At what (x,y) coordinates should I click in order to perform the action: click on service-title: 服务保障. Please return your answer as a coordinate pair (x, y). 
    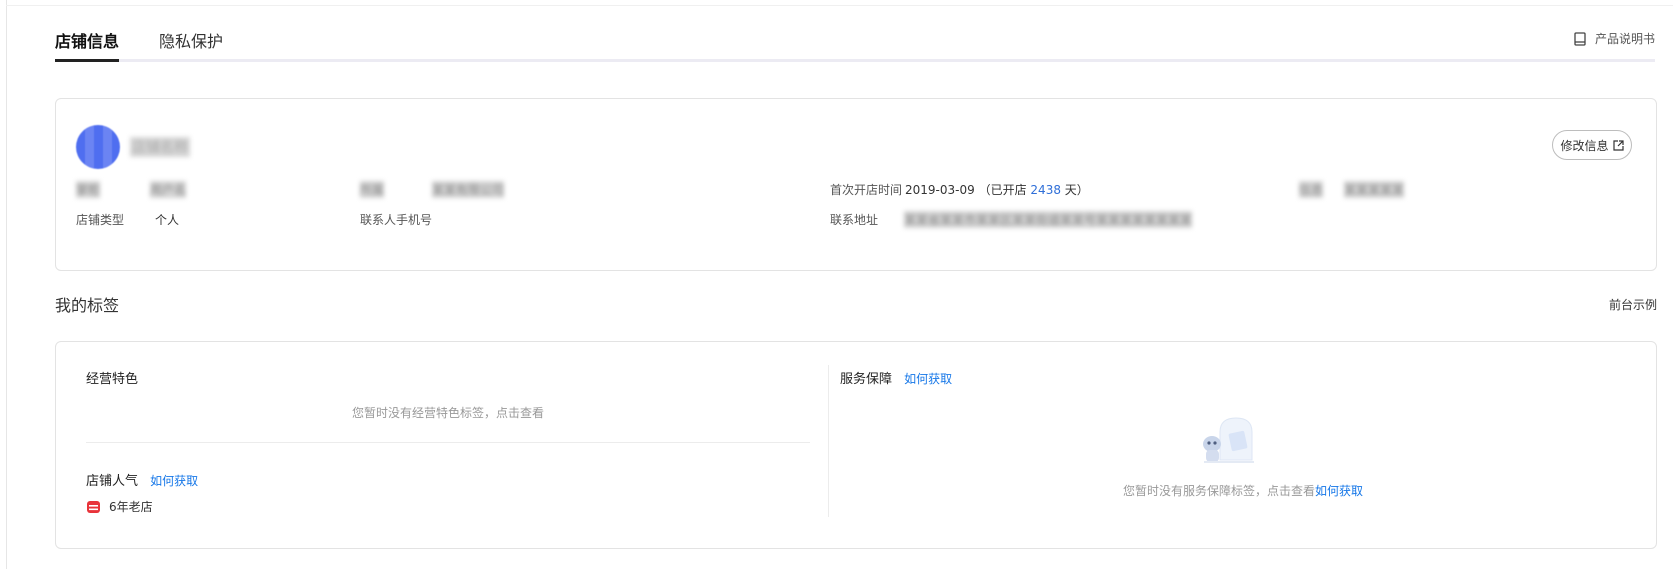
    Looking at the image, I should click on (866, 379).